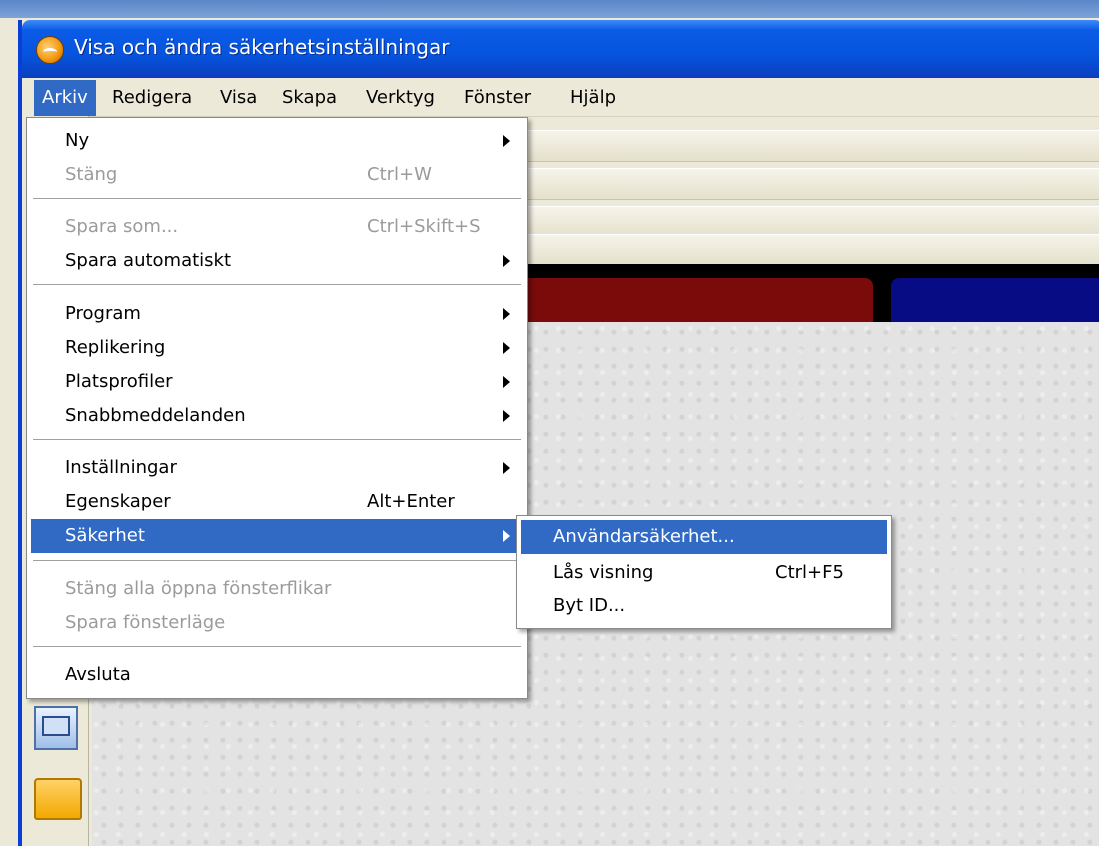  Describe the element at coordinates (560, 49) in the screenshot. I see `title-bar: Visa och ändra säkerhetsinställningar` at that location.